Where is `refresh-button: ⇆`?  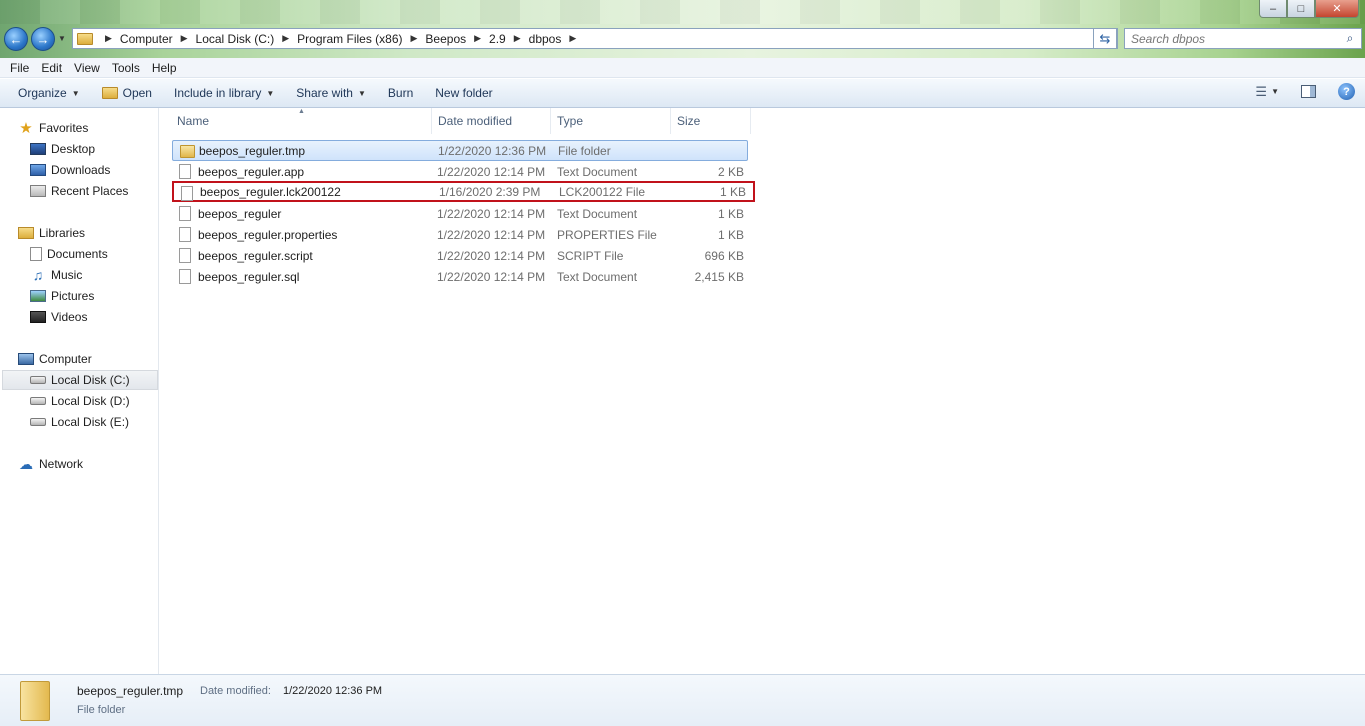
refresh-button: ⇆ is located at coordinates (1105, 38).